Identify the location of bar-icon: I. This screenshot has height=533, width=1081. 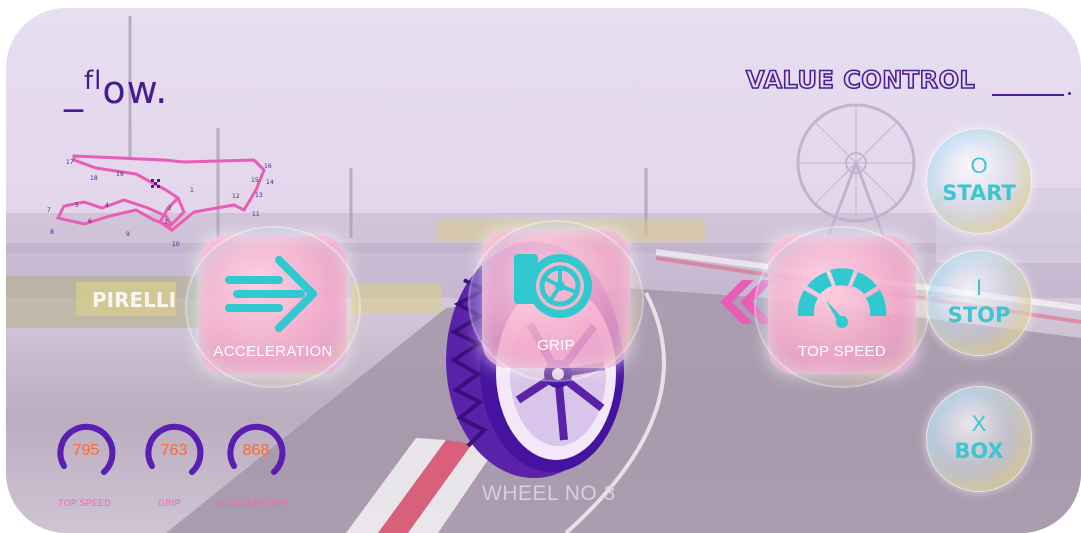
(979, 287).